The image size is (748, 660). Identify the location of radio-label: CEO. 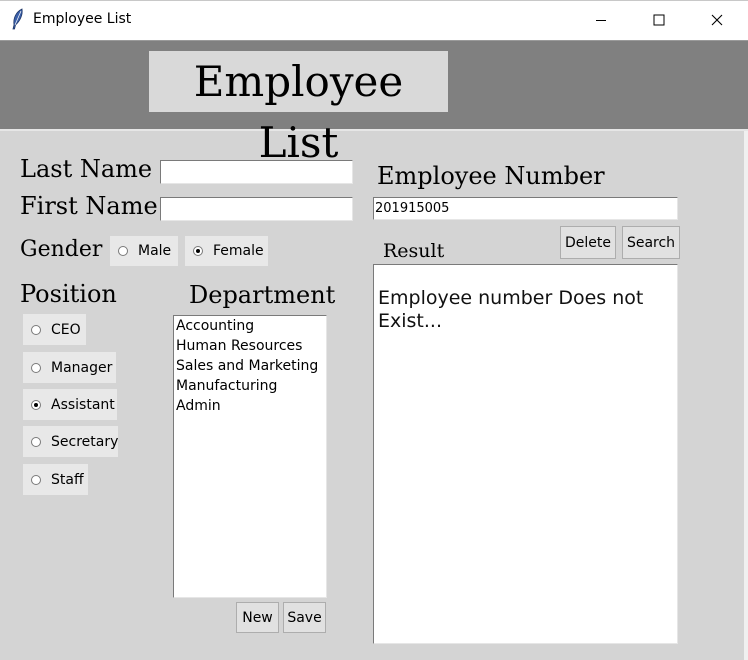
(66, 329).